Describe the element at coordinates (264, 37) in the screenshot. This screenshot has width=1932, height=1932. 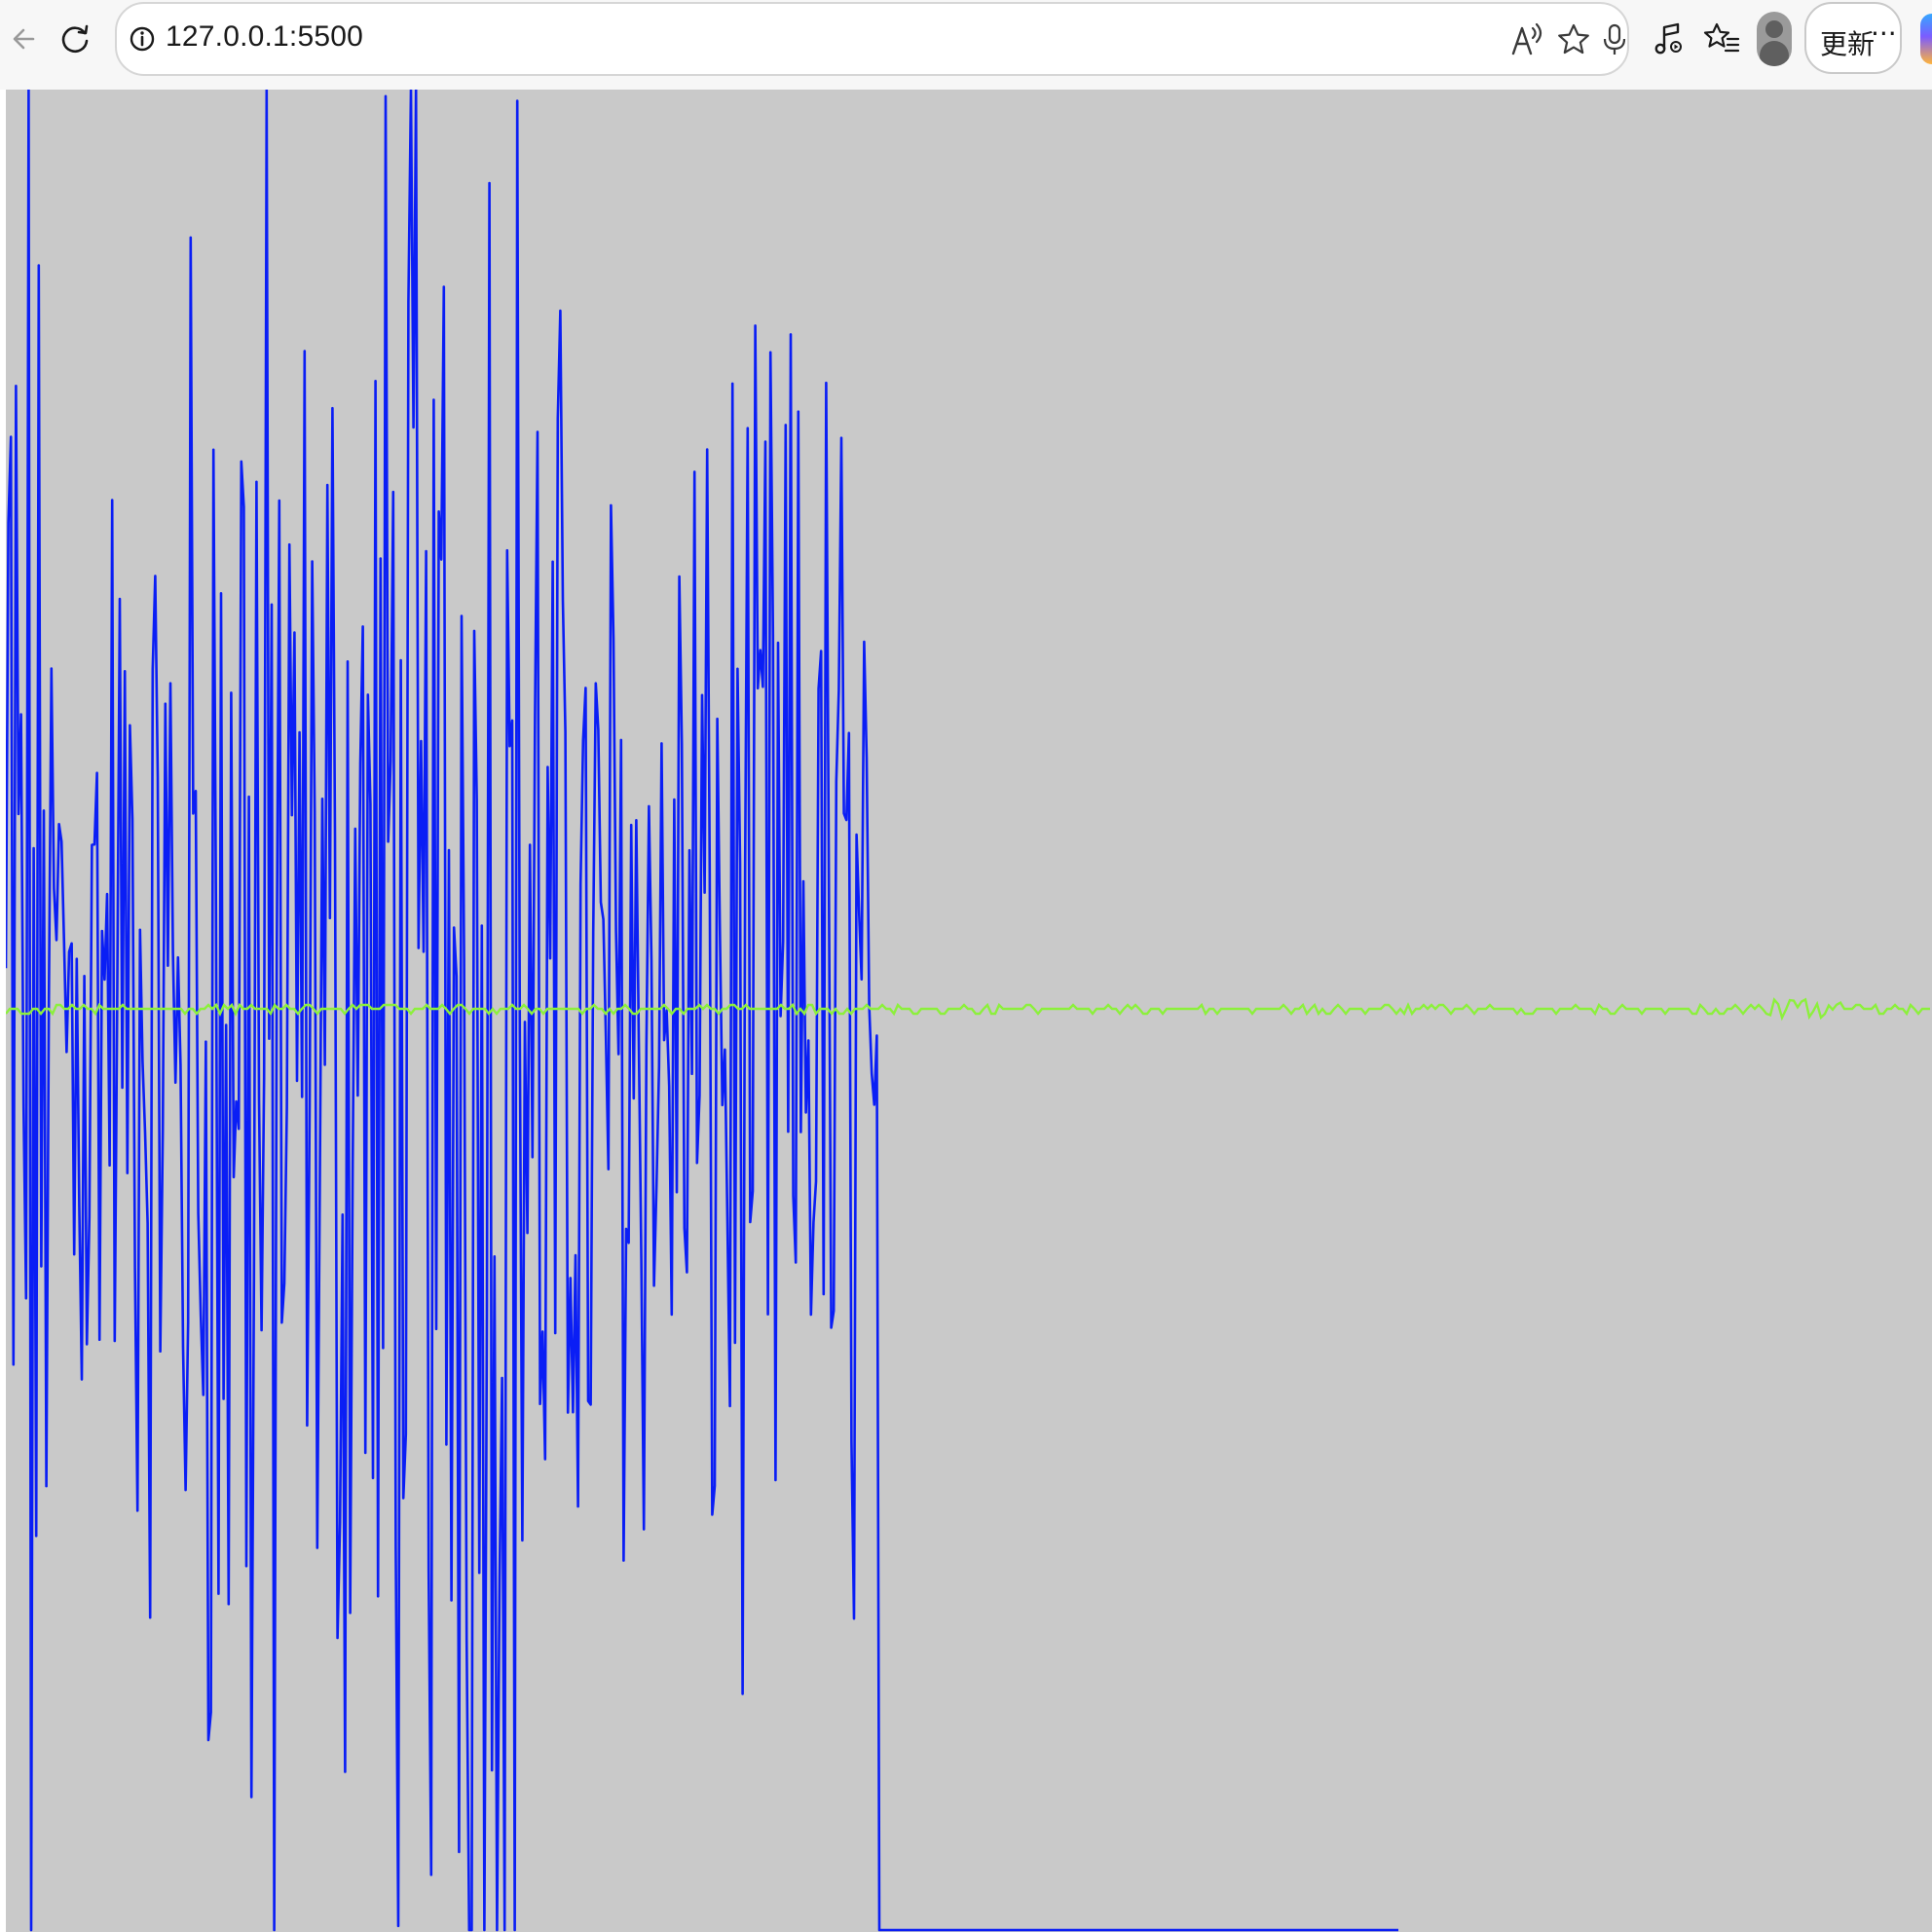
I see `url-text: 127.0.0.1:5500` at that location.